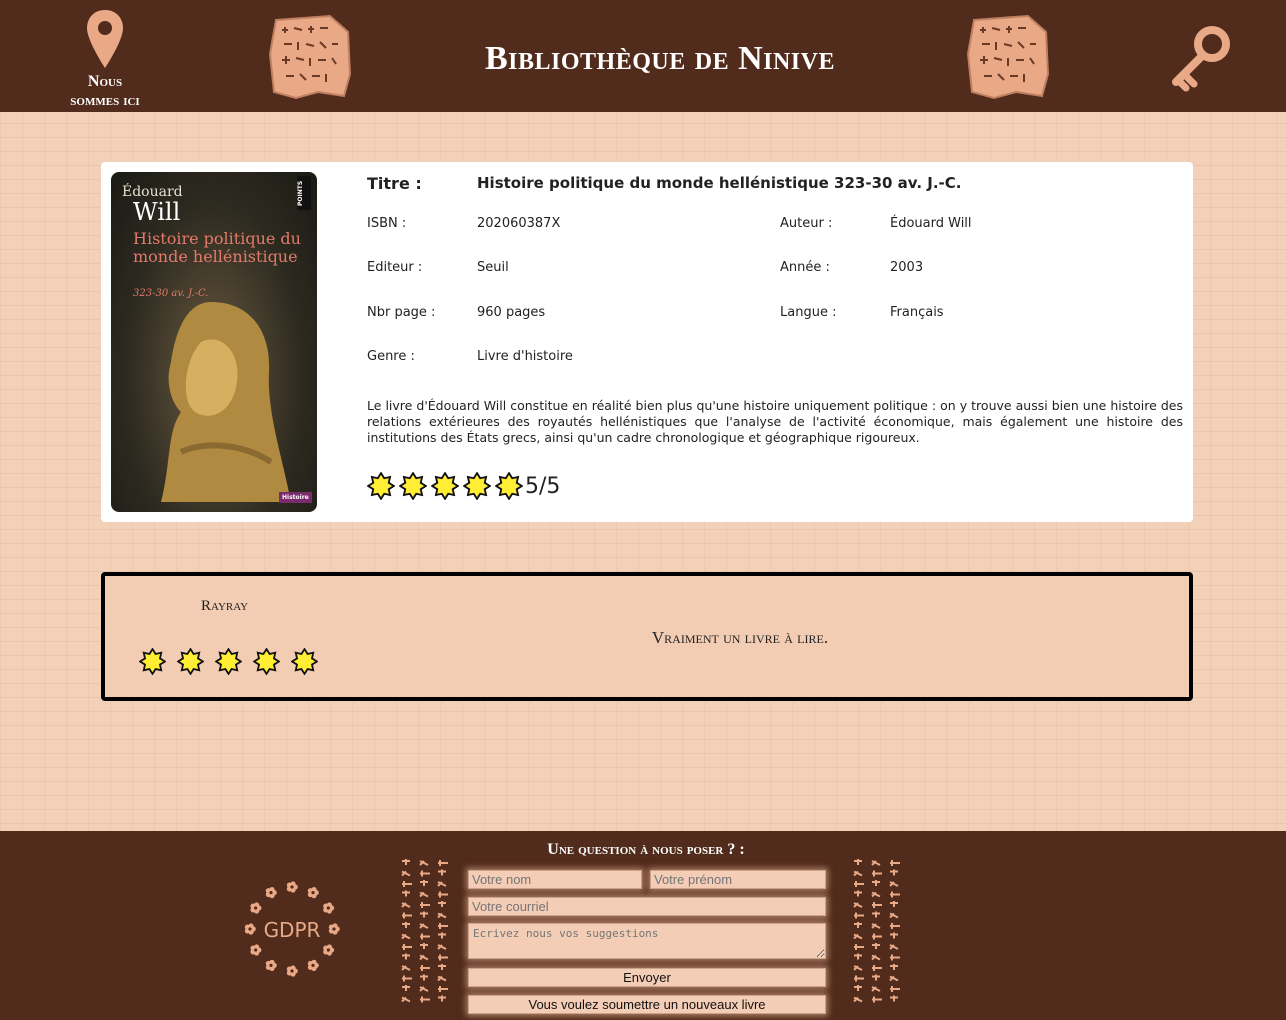  Describe the element at coordinates (304, 193) in the screenshot. I see `cover-publisher-mark: POINTS` at that location.